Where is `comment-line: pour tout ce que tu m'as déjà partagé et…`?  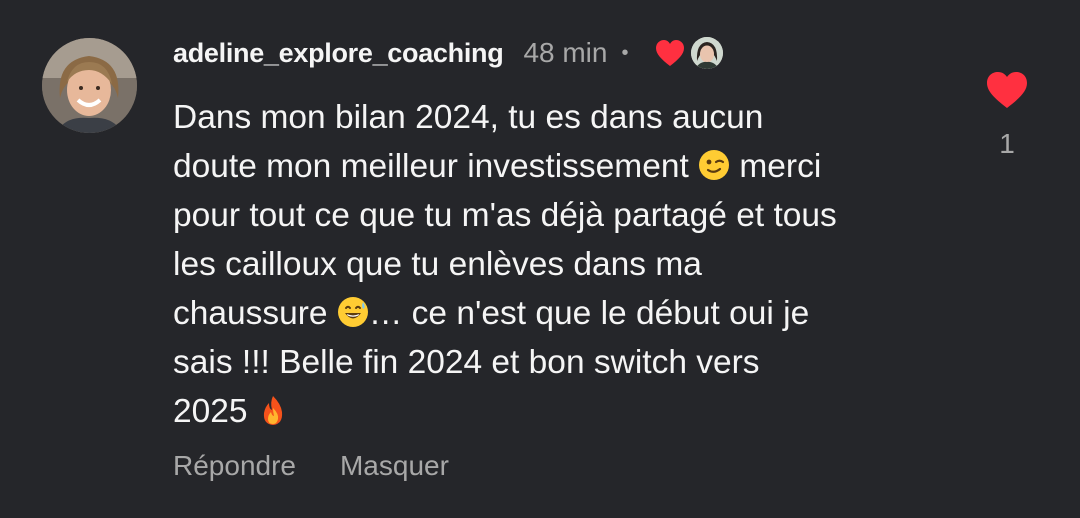
comment-line: pour tout ce que tu m'as déjà partagé et… is located at coordinates (505, 215).